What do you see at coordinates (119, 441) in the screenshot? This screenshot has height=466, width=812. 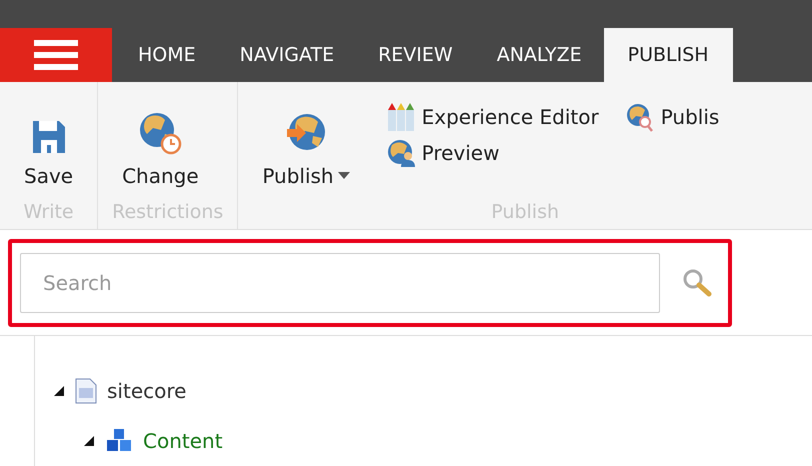 I see `cubes-icon` at bounding box center [119, 441].